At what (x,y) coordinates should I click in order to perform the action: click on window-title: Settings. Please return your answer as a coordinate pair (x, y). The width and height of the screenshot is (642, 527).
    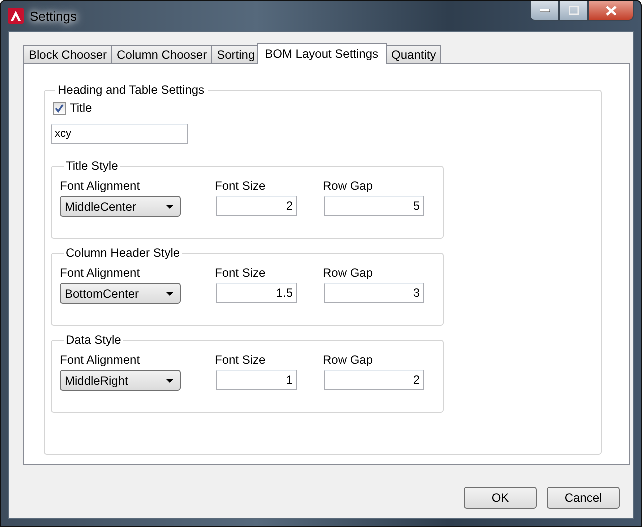
    Looking at the image, I should click on (53, 16).